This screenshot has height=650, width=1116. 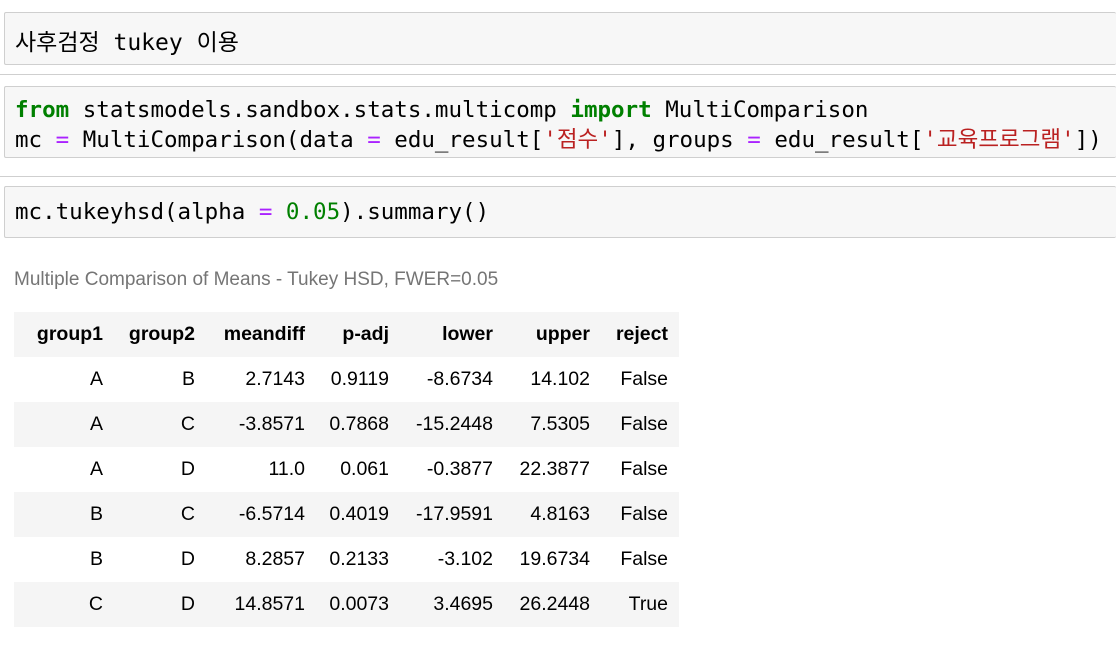 What do you see at coordinates (1088, 140) in the screenshot?
I see `call-close: ])` at bounding box center [1088, 140].